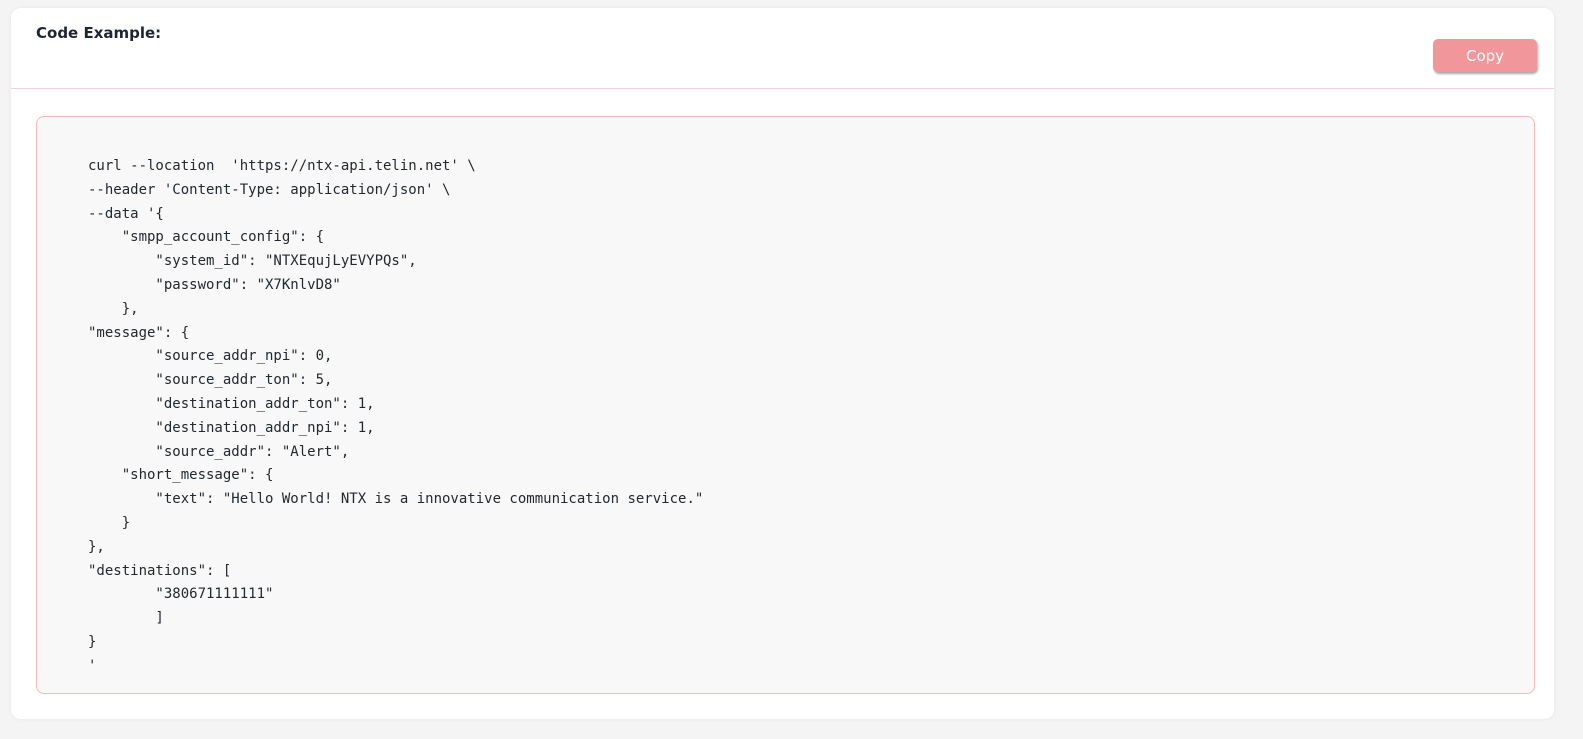 This screenshot has height=739, width=1583. What do you see at coordinates (219, 451) in the screenshot?
I see `code-line: "source_addr": "Alert",` at bounding box center [219, 451].